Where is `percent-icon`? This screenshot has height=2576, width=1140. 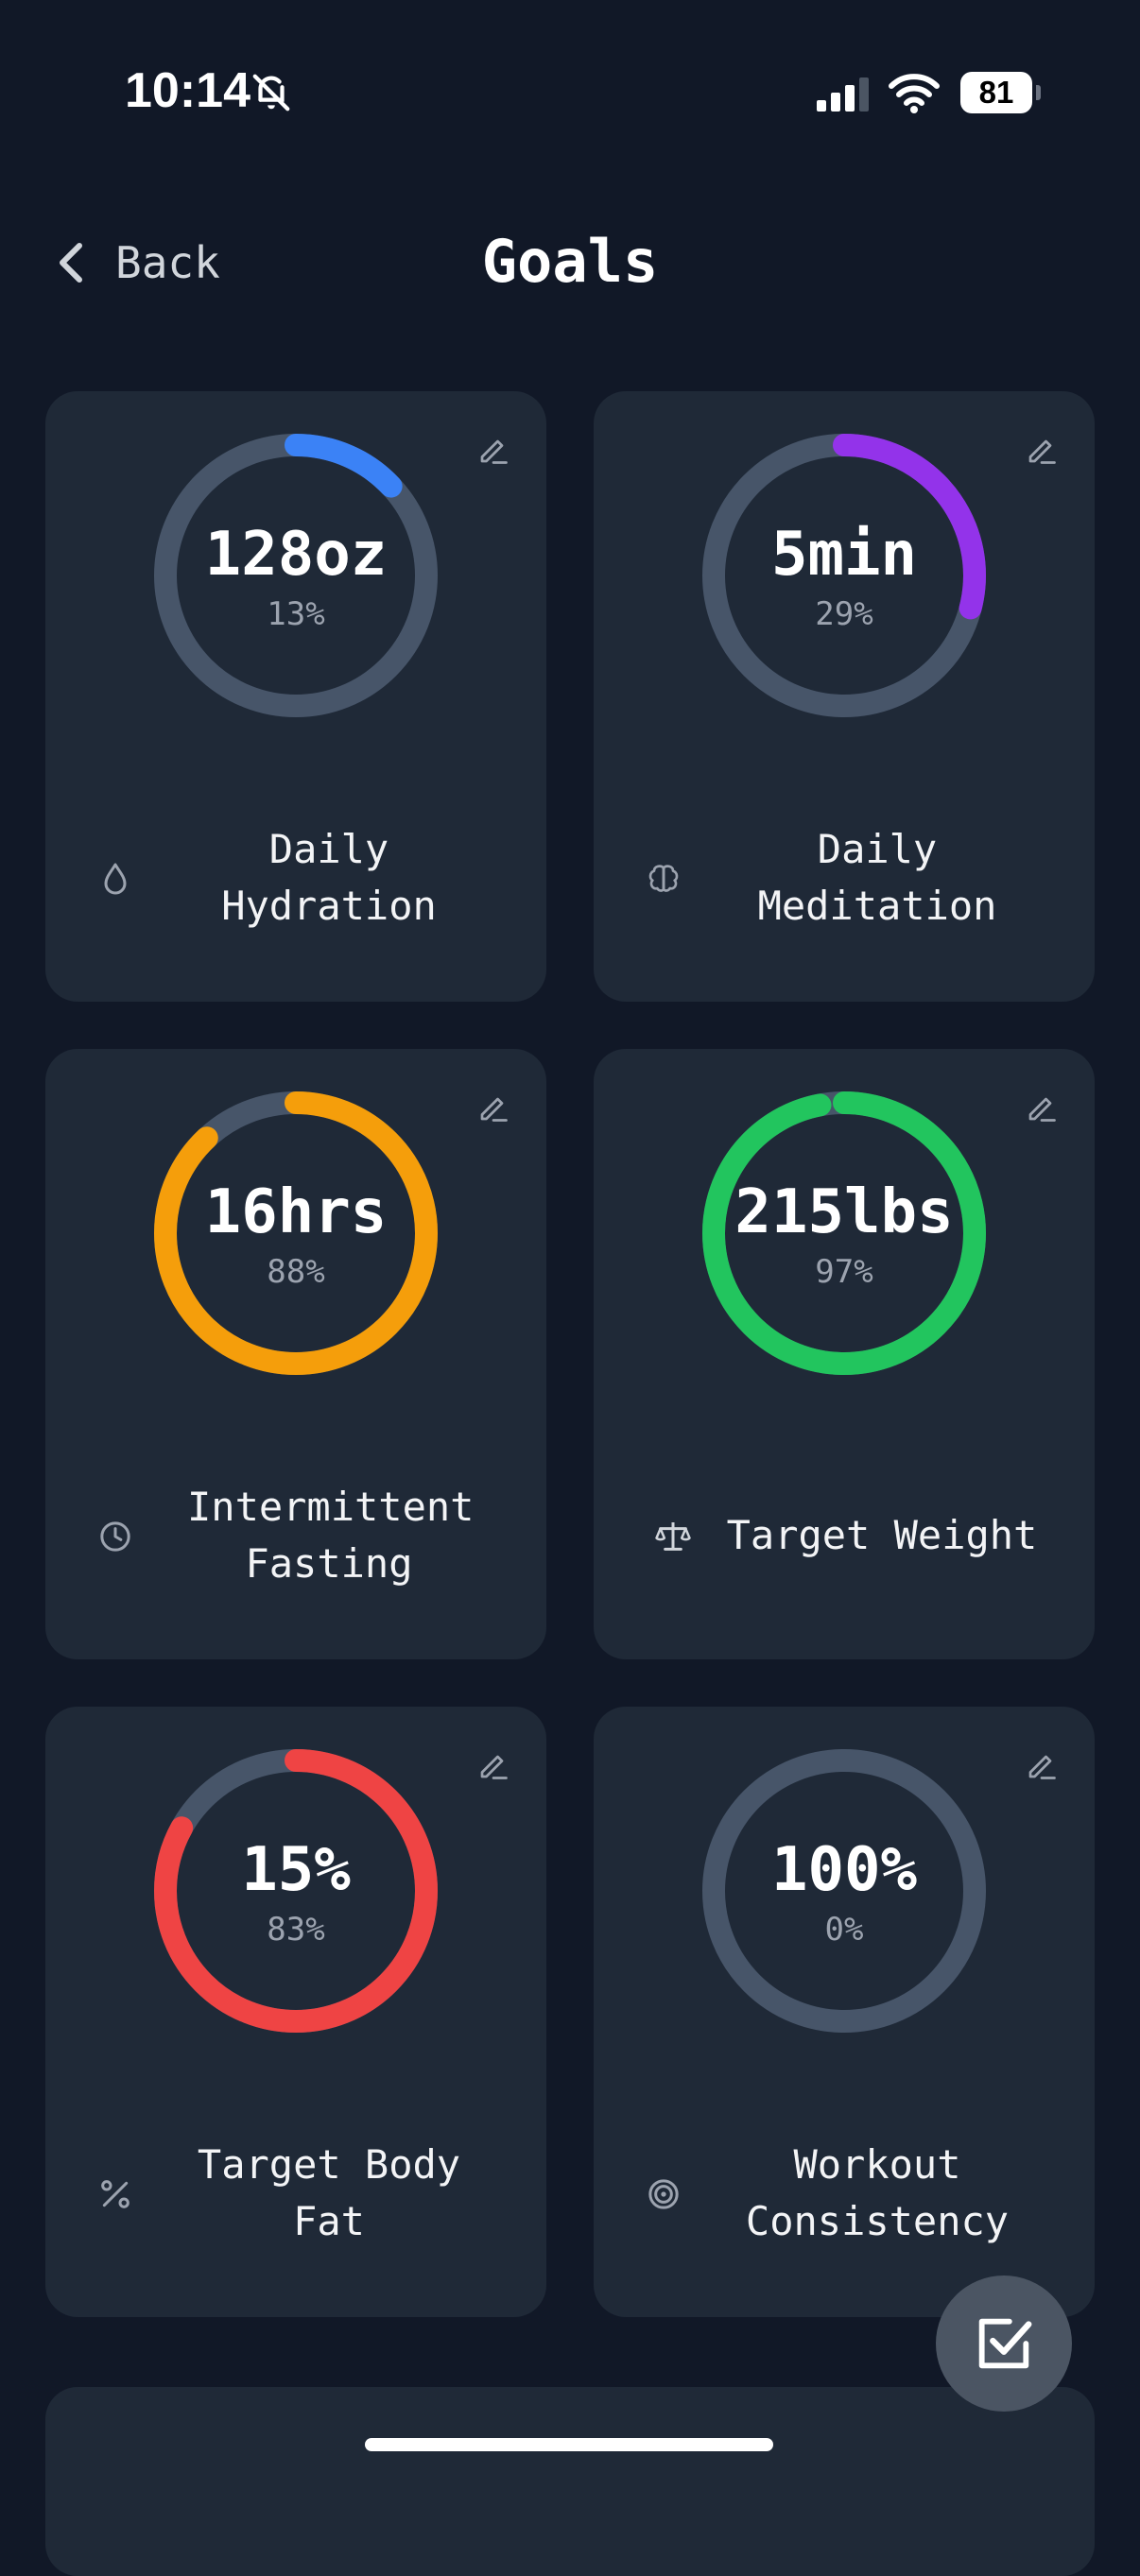 percent-icon is located at coordinates (115, 2194).